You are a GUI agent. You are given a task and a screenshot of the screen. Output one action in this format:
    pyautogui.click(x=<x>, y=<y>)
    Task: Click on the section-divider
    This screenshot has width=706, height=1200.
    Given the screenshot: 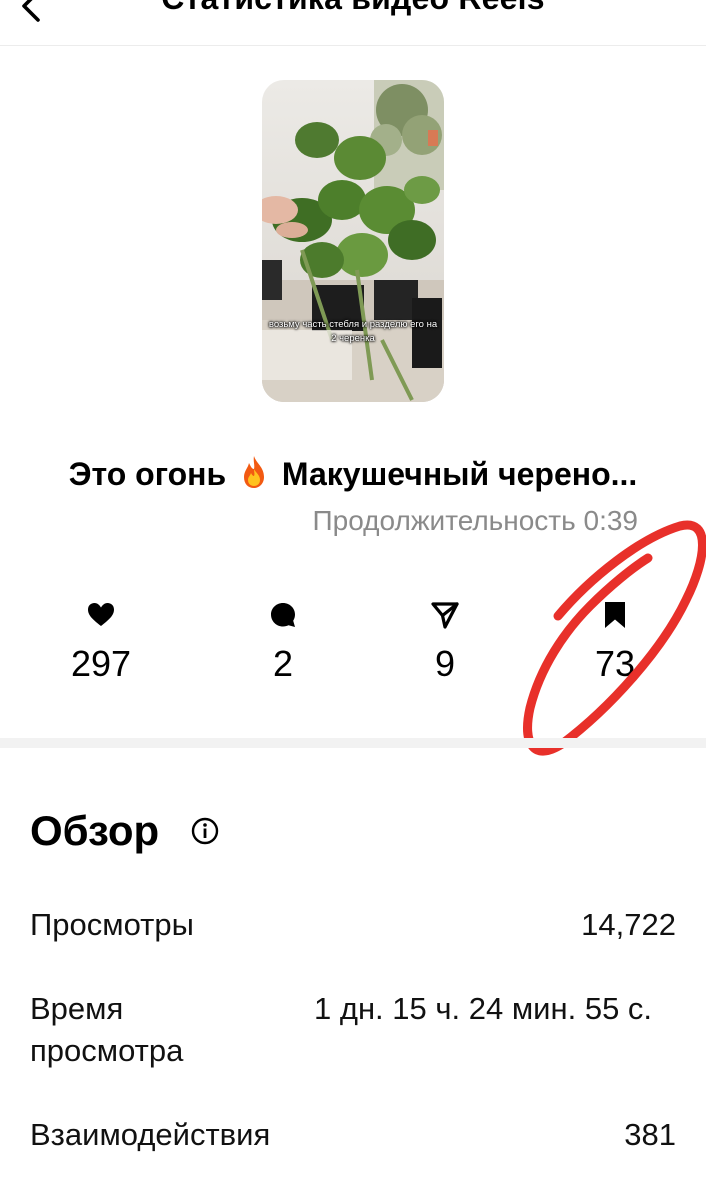 What is the action you would take?
    pyautogui.click(x=353, y=743)
    